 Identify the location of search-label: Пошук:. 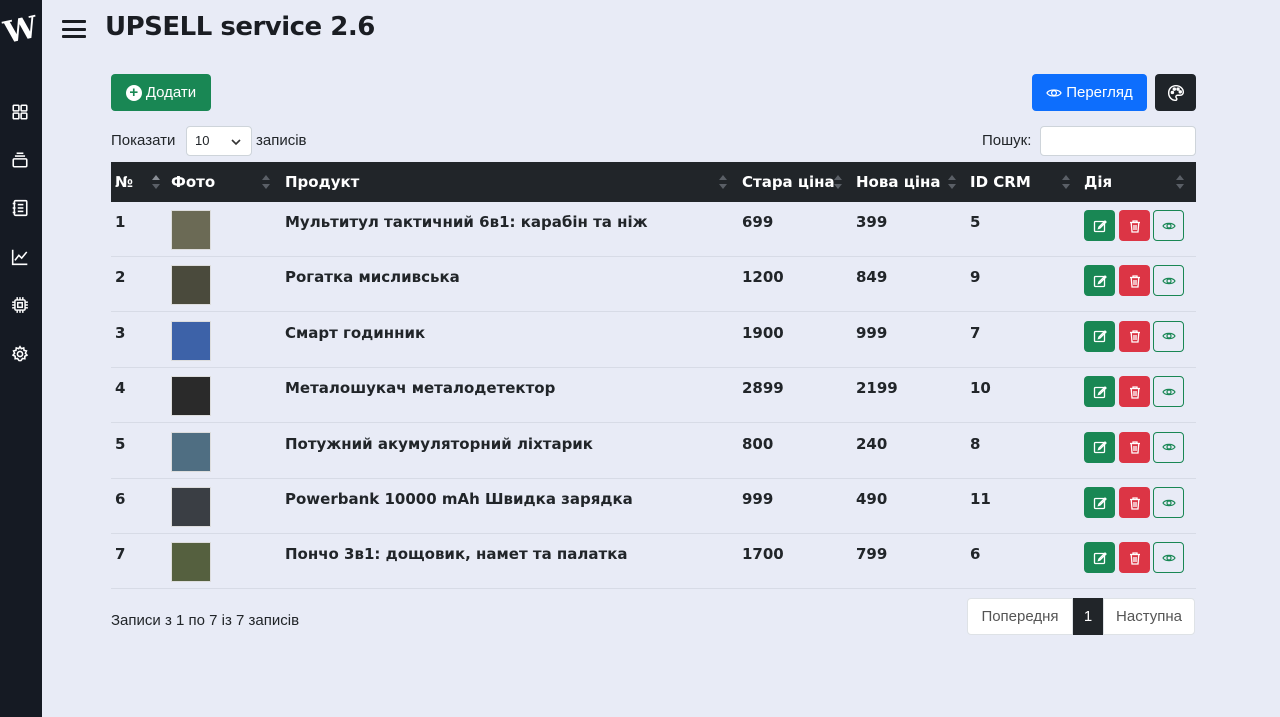
(1007, 140).